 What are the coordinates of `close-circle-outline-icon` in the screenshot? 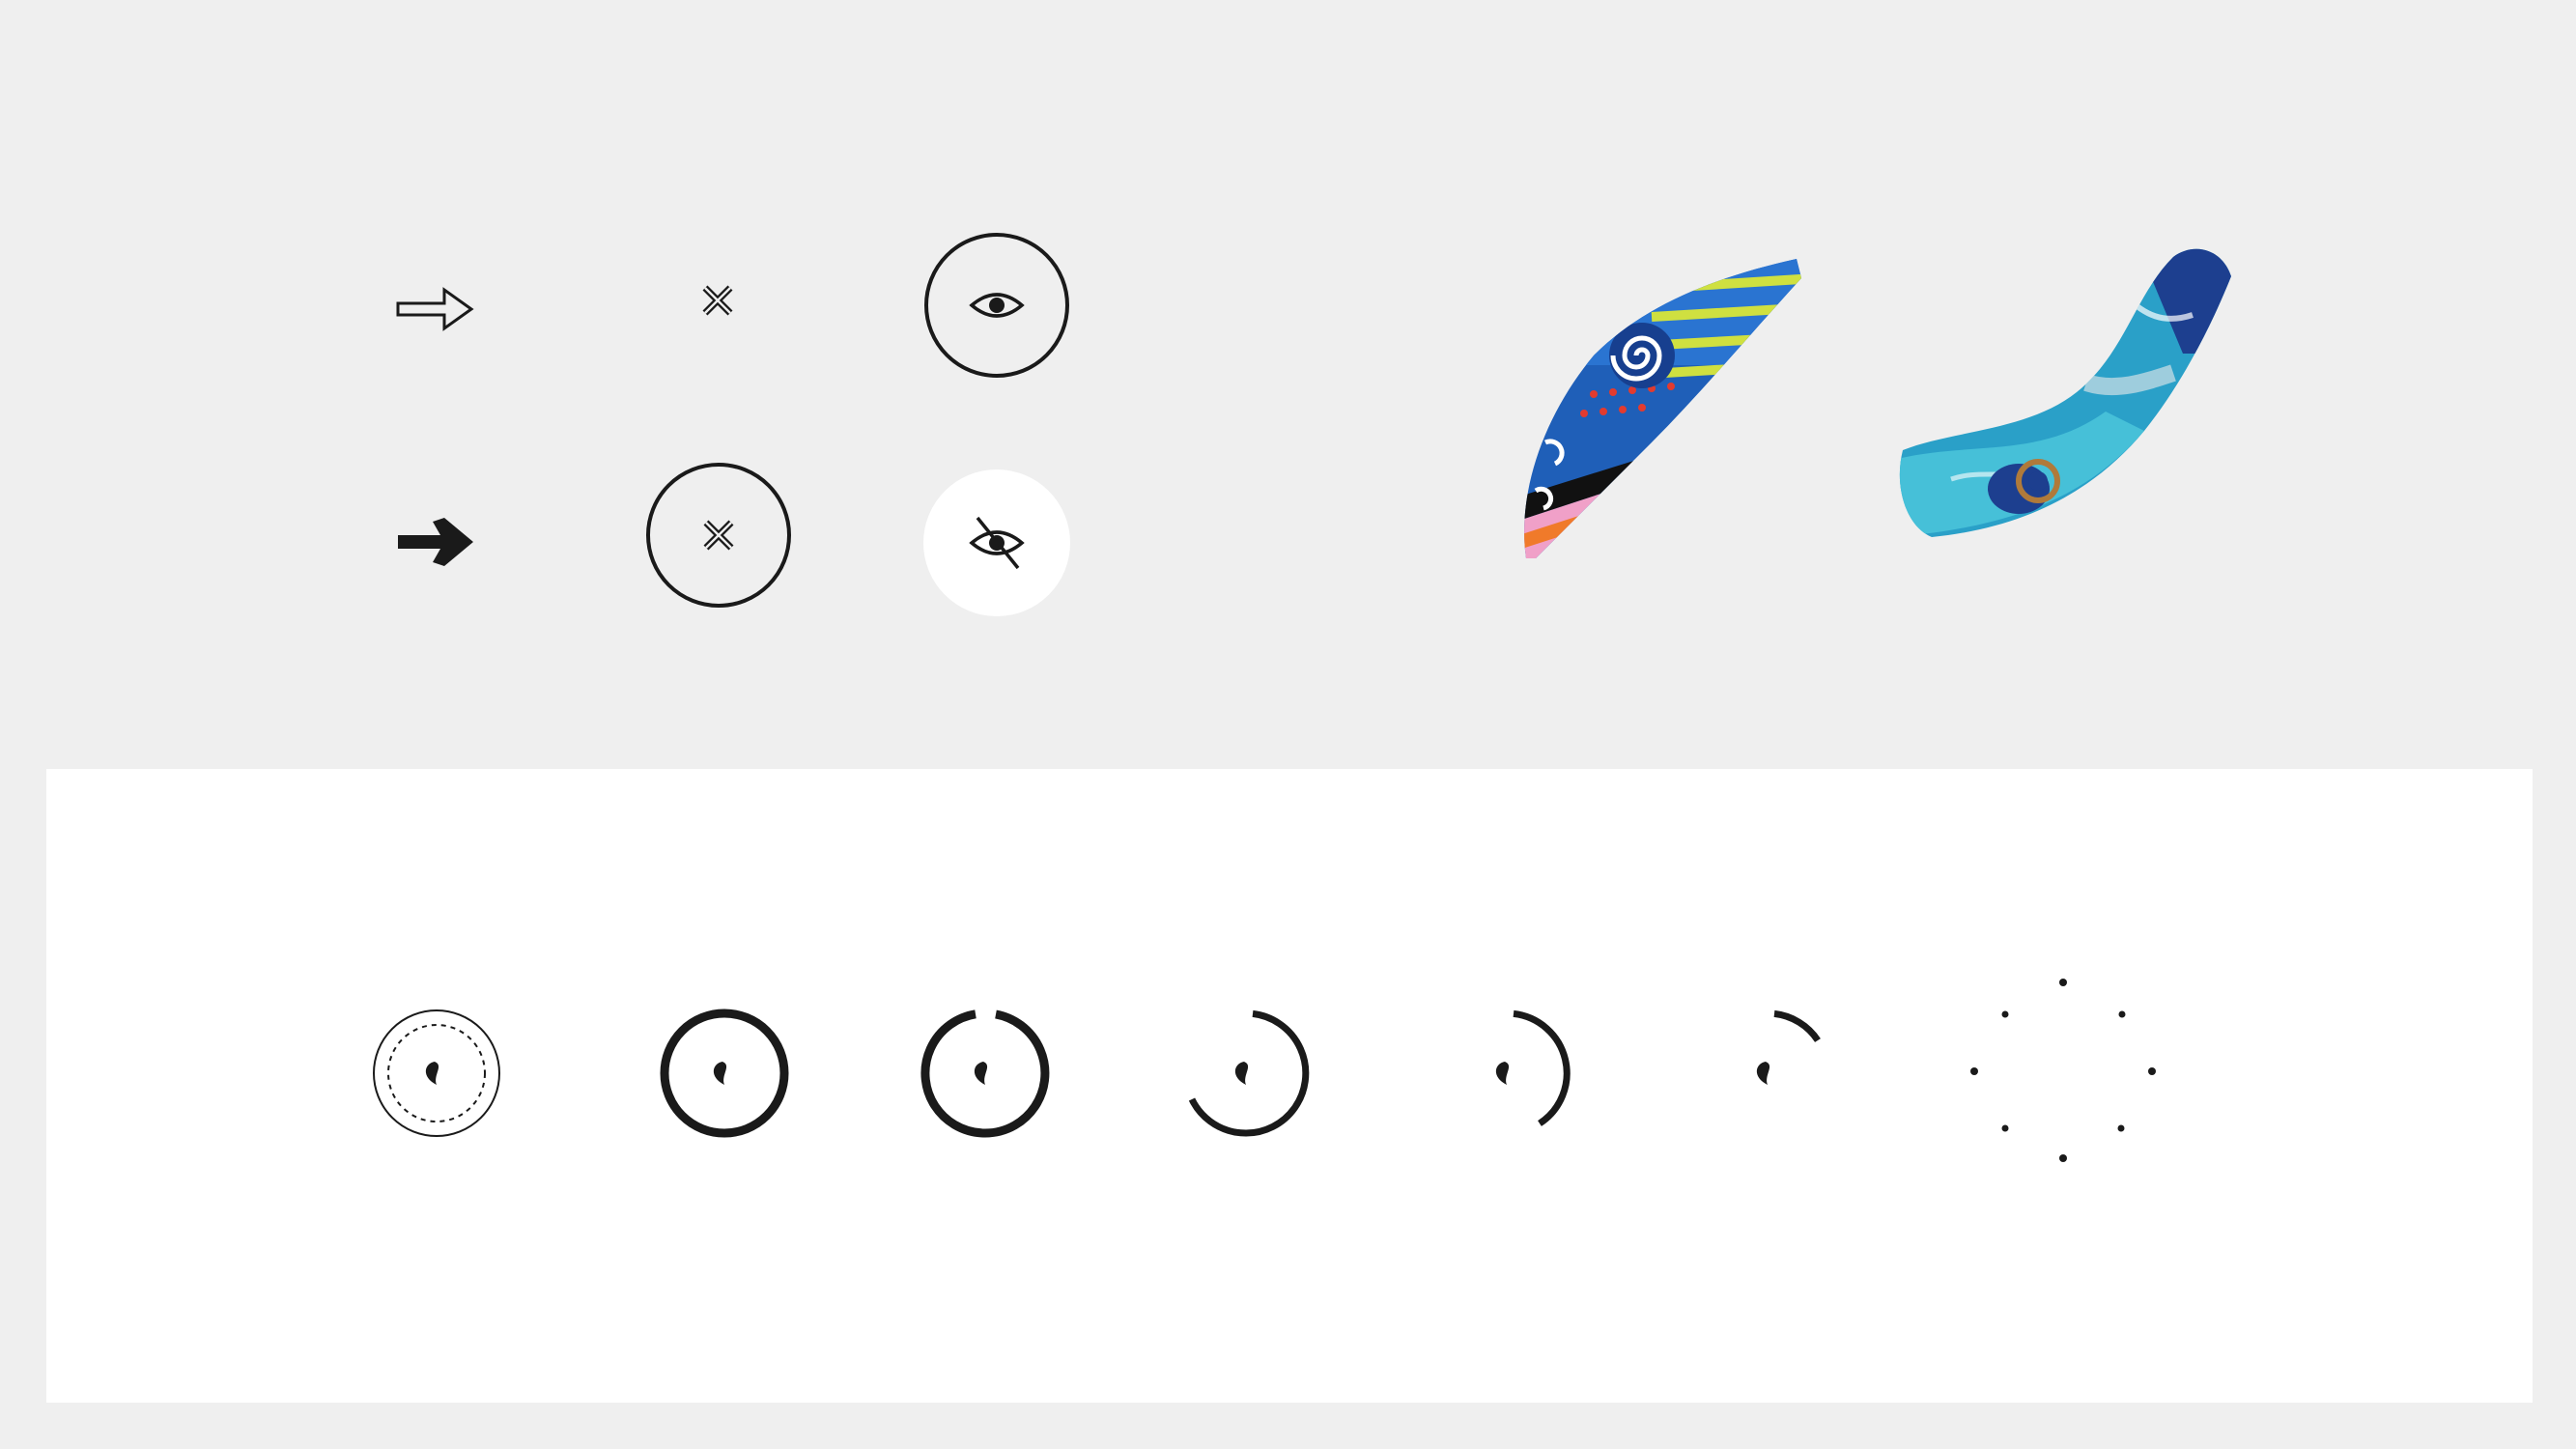 It's located at (718, 535).